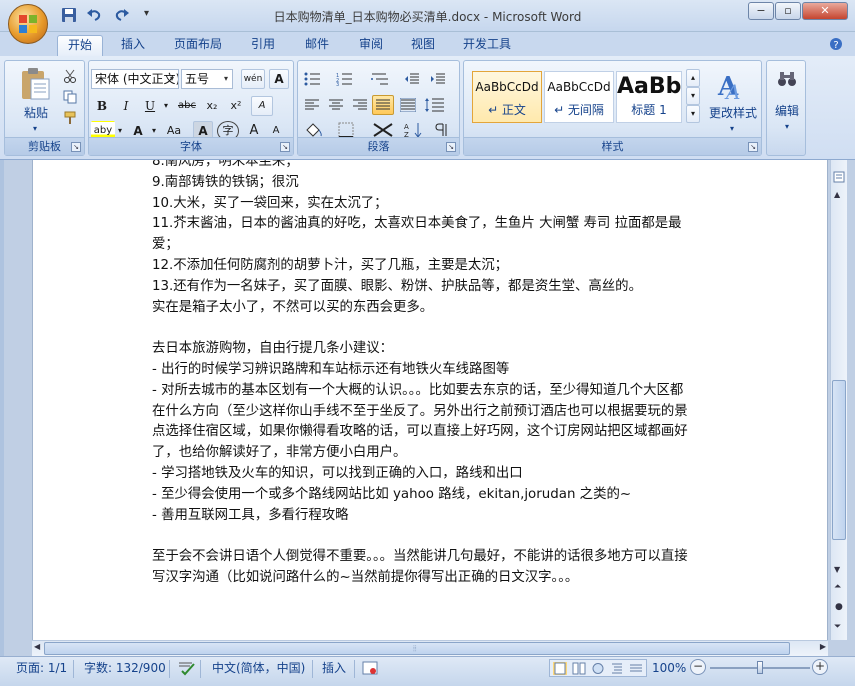  Describe the element at coordinates (839, 607) in the screenshot. I see `browse-object-icon: ●` at that location.